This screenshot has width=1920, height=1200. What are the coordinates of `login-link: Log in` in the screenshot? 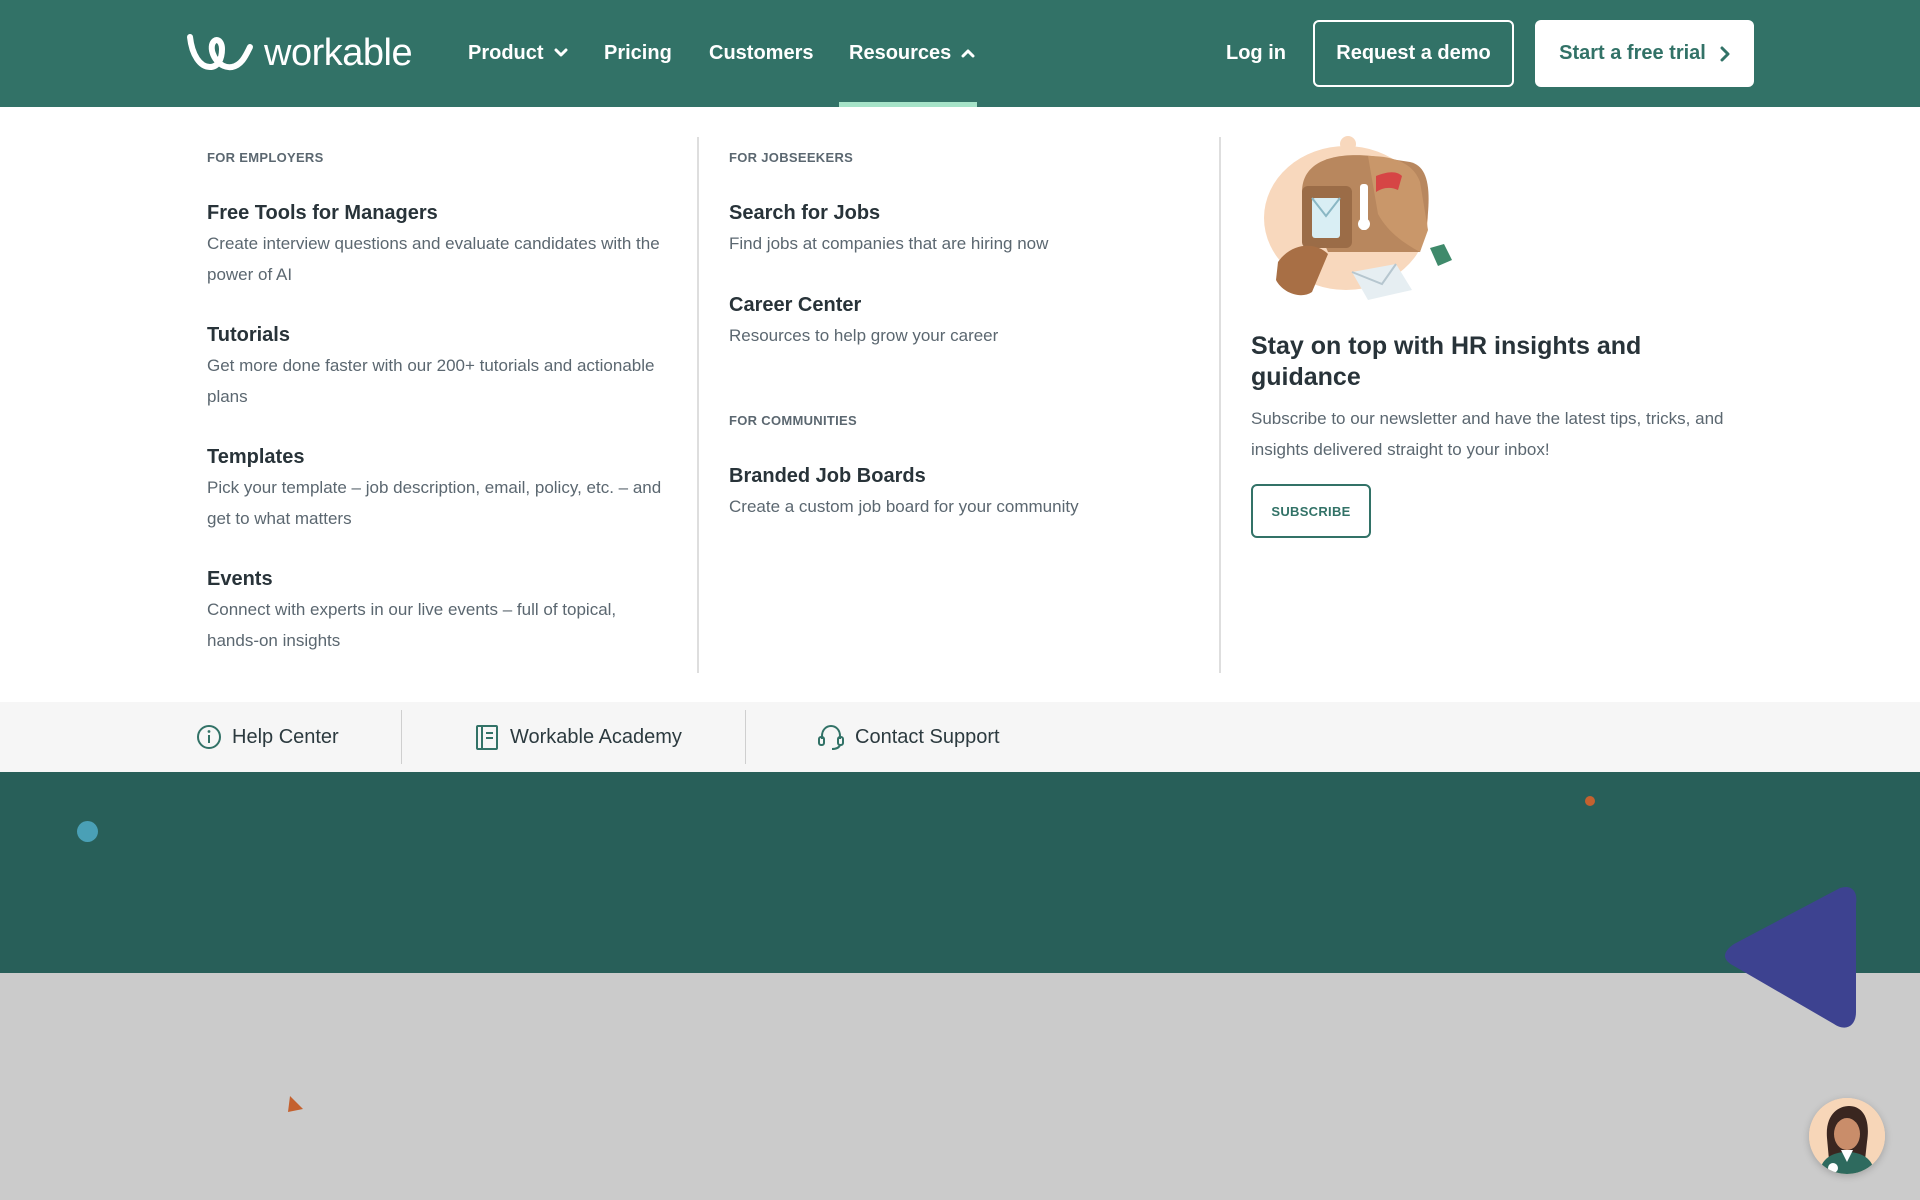 It's located at (1256, 53).